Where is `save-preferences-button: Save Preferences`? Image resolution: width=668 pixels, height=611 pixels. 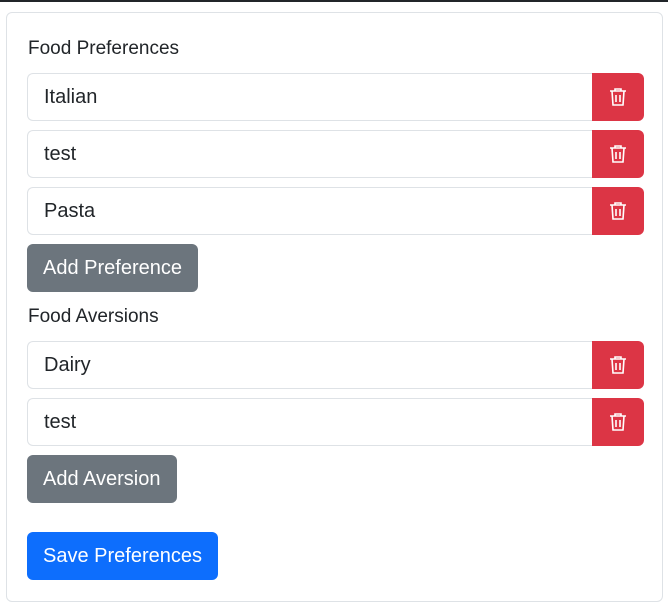
save-preferences-button: Save Preferences is located at coordinates (122, 556).